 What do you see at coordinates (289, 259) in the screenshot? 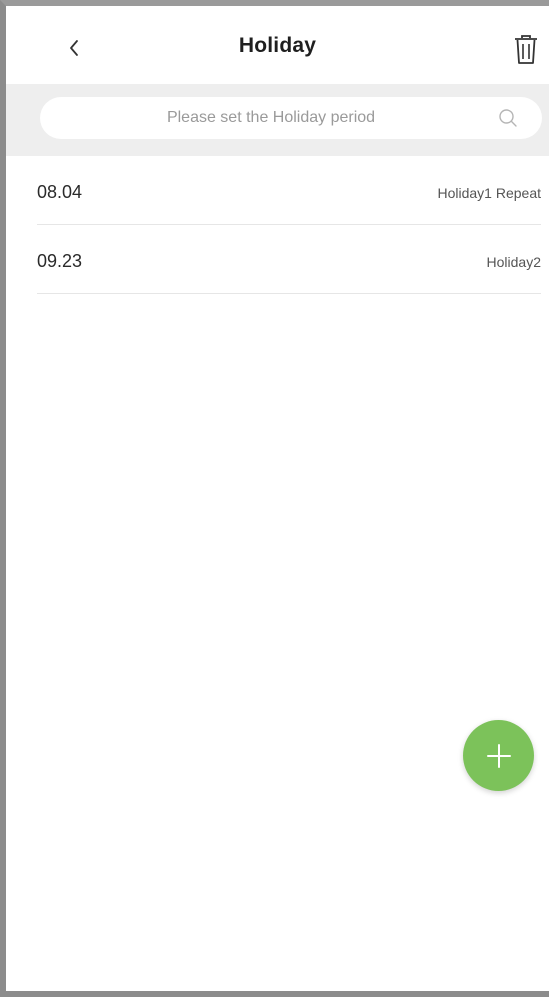
I see `holiday-row: 09.23 Holiday2` at bounding box center [289, 259].